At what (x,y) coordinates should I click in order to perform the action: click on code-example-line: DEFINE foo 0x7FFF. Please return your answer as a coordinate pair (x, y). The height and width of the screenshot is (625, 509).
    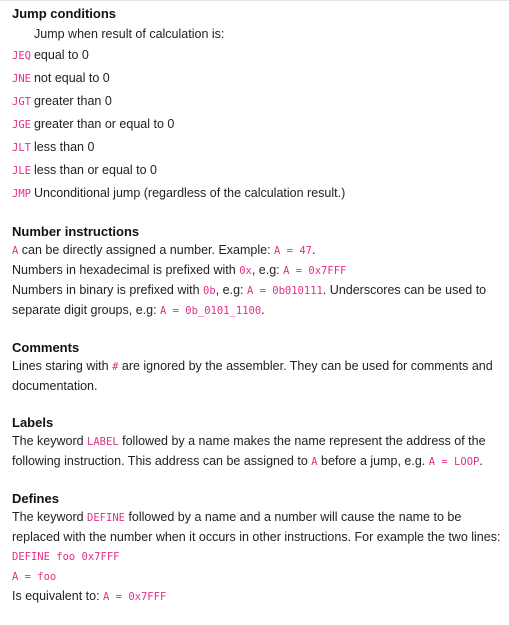
    Looking at the image, I should click on (66, 557).